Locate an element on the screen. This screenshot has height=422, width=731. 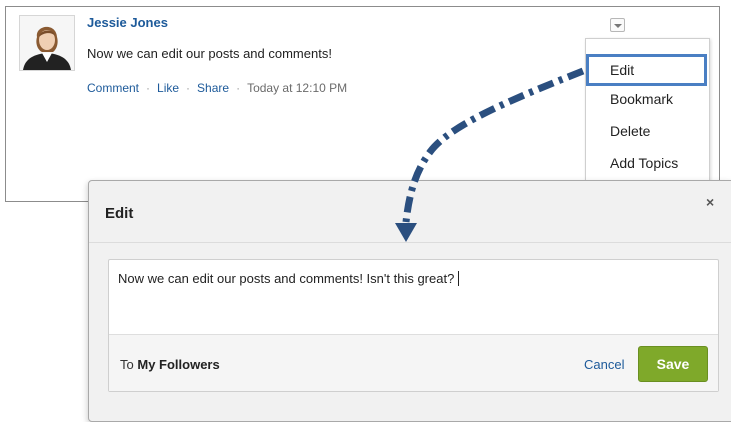
divider is located at coordinates (410, 242).